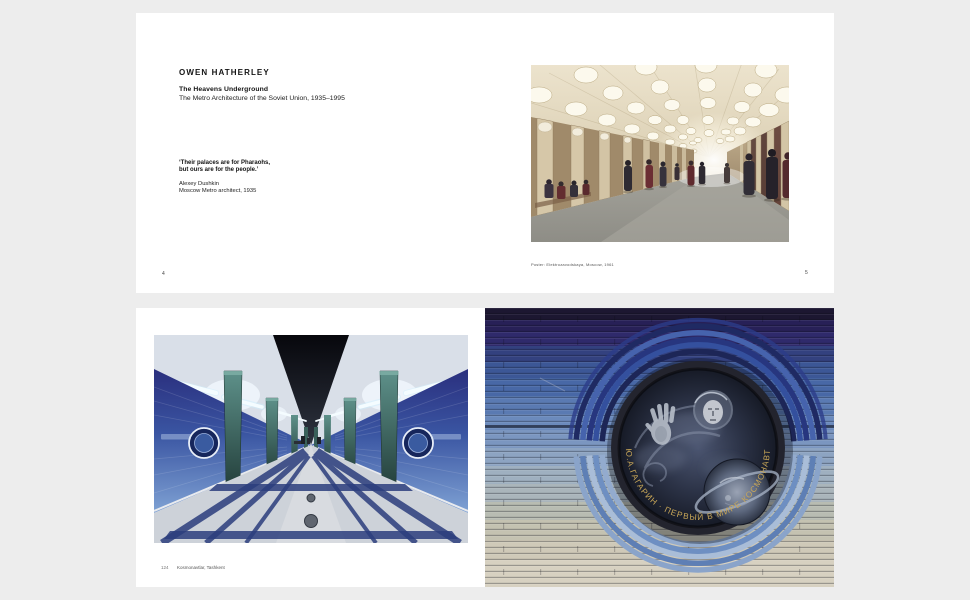 Image resolution: width=970 pixels, height=600 pixels. What do you see at coordinates (224, 72) in the screenshot?
I see `author-heading: OWEN HATHERLEY` at bounding box center [224, 72].